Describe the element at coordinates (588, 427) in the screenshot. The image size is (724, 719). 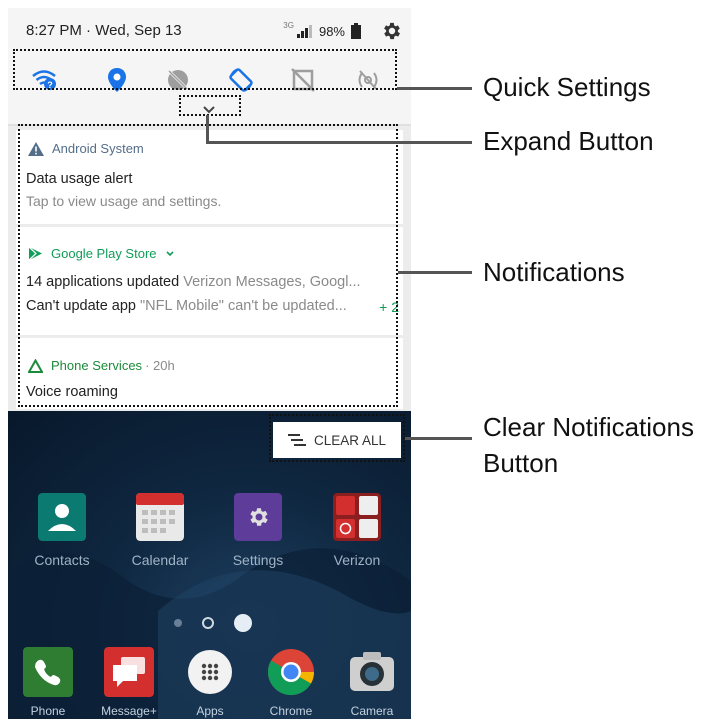
I see `callout-clear-line-1: Clear Notifications` at that location.